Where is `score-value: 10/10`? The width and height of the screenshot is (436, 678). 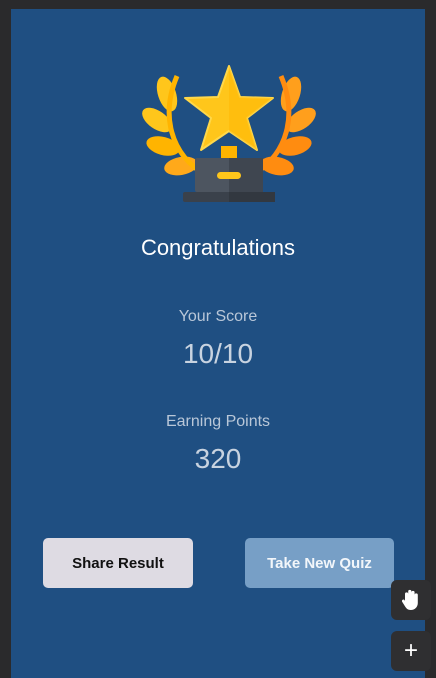 score-value: 10/10 is located at coordinates (218, 353).